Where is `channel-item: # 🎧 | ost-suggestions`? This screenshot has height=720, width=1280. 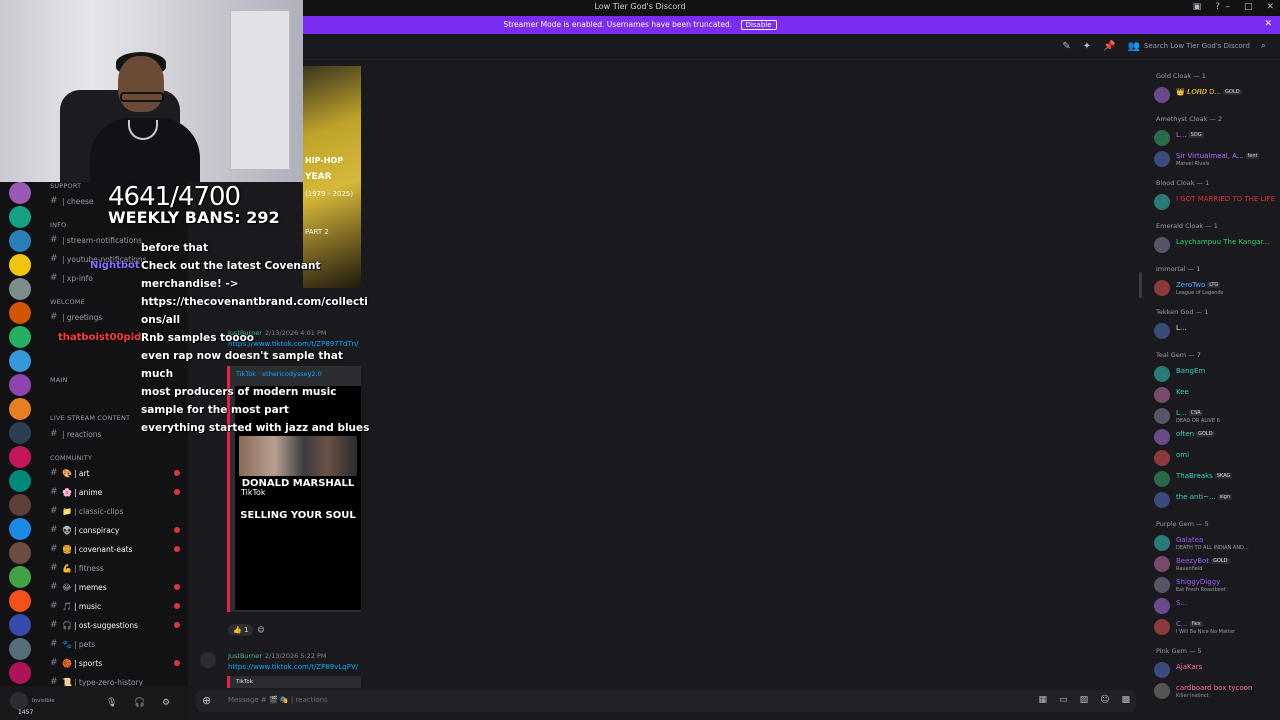
channel-item: # 🎧 | ost-suggestions is located at coordinates (118, 625).